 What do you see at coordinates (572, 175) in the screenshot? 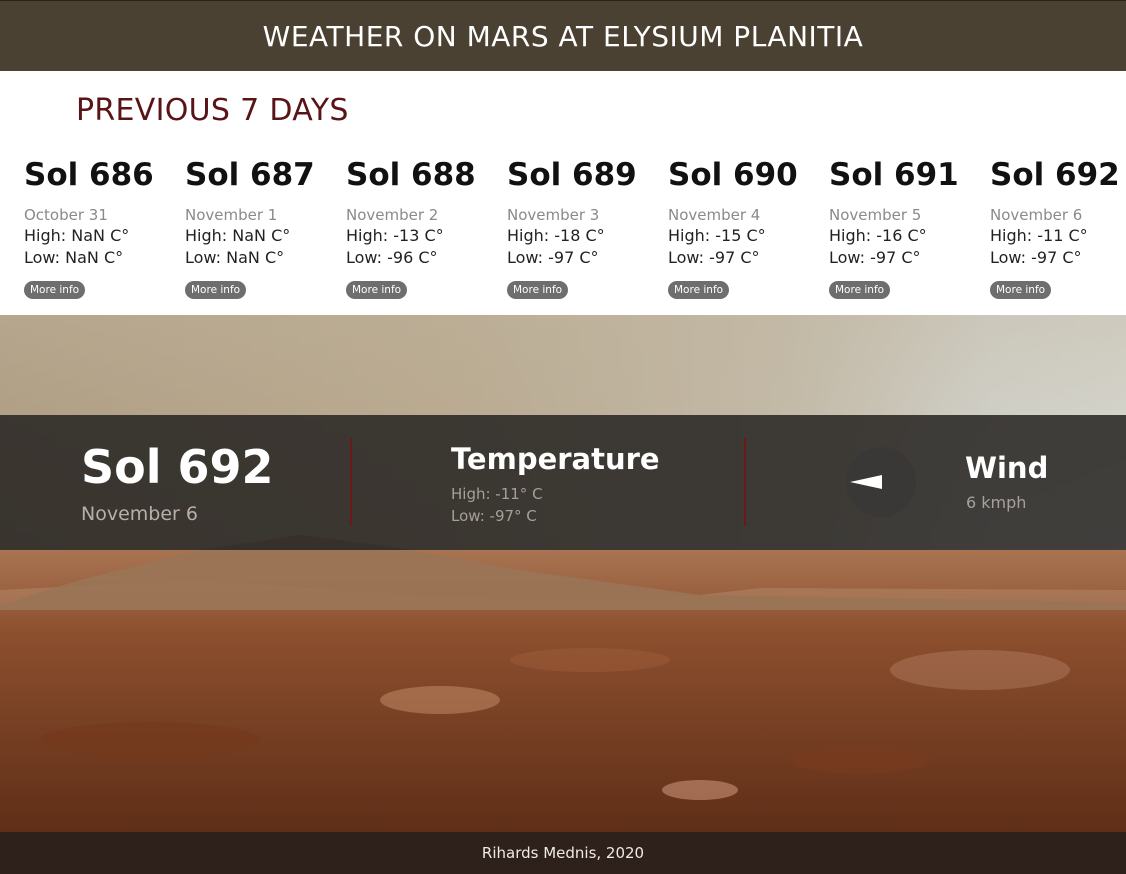
I see `day-sol: Sol 689` at bounding box center [572, 175].